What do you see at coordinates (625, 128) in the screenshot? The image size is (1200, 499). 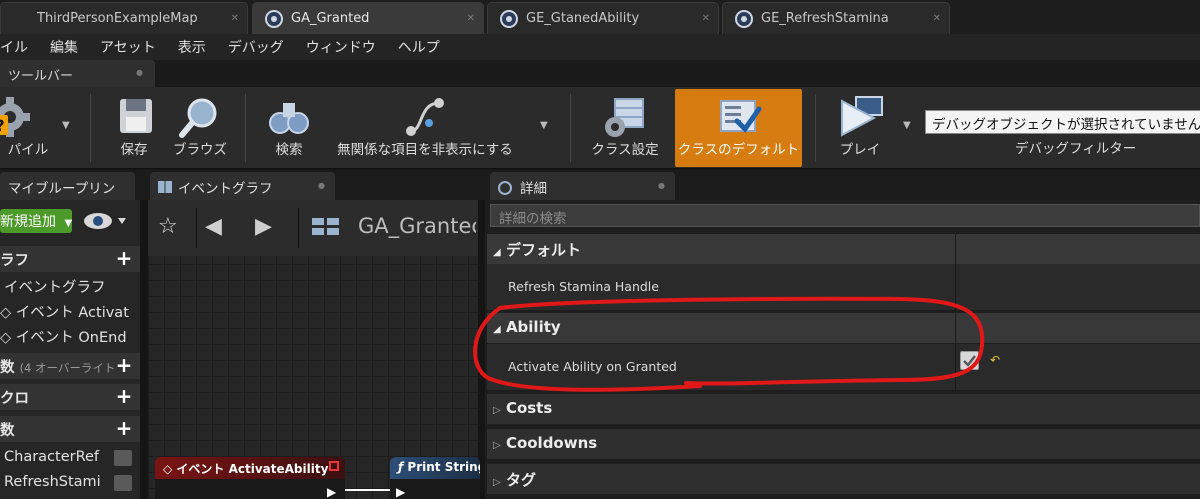 I see `class-settings-button: クラス設定` at bounding box center [625, 128].